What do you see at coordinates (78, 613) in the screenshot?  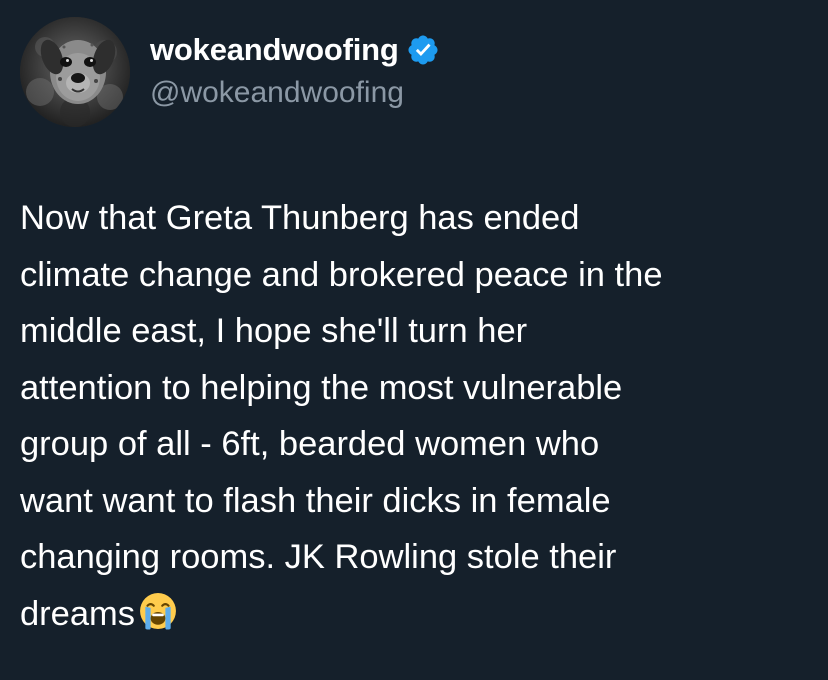 I see `tweet-text-line: dreams` at bounding box center [78, 613].